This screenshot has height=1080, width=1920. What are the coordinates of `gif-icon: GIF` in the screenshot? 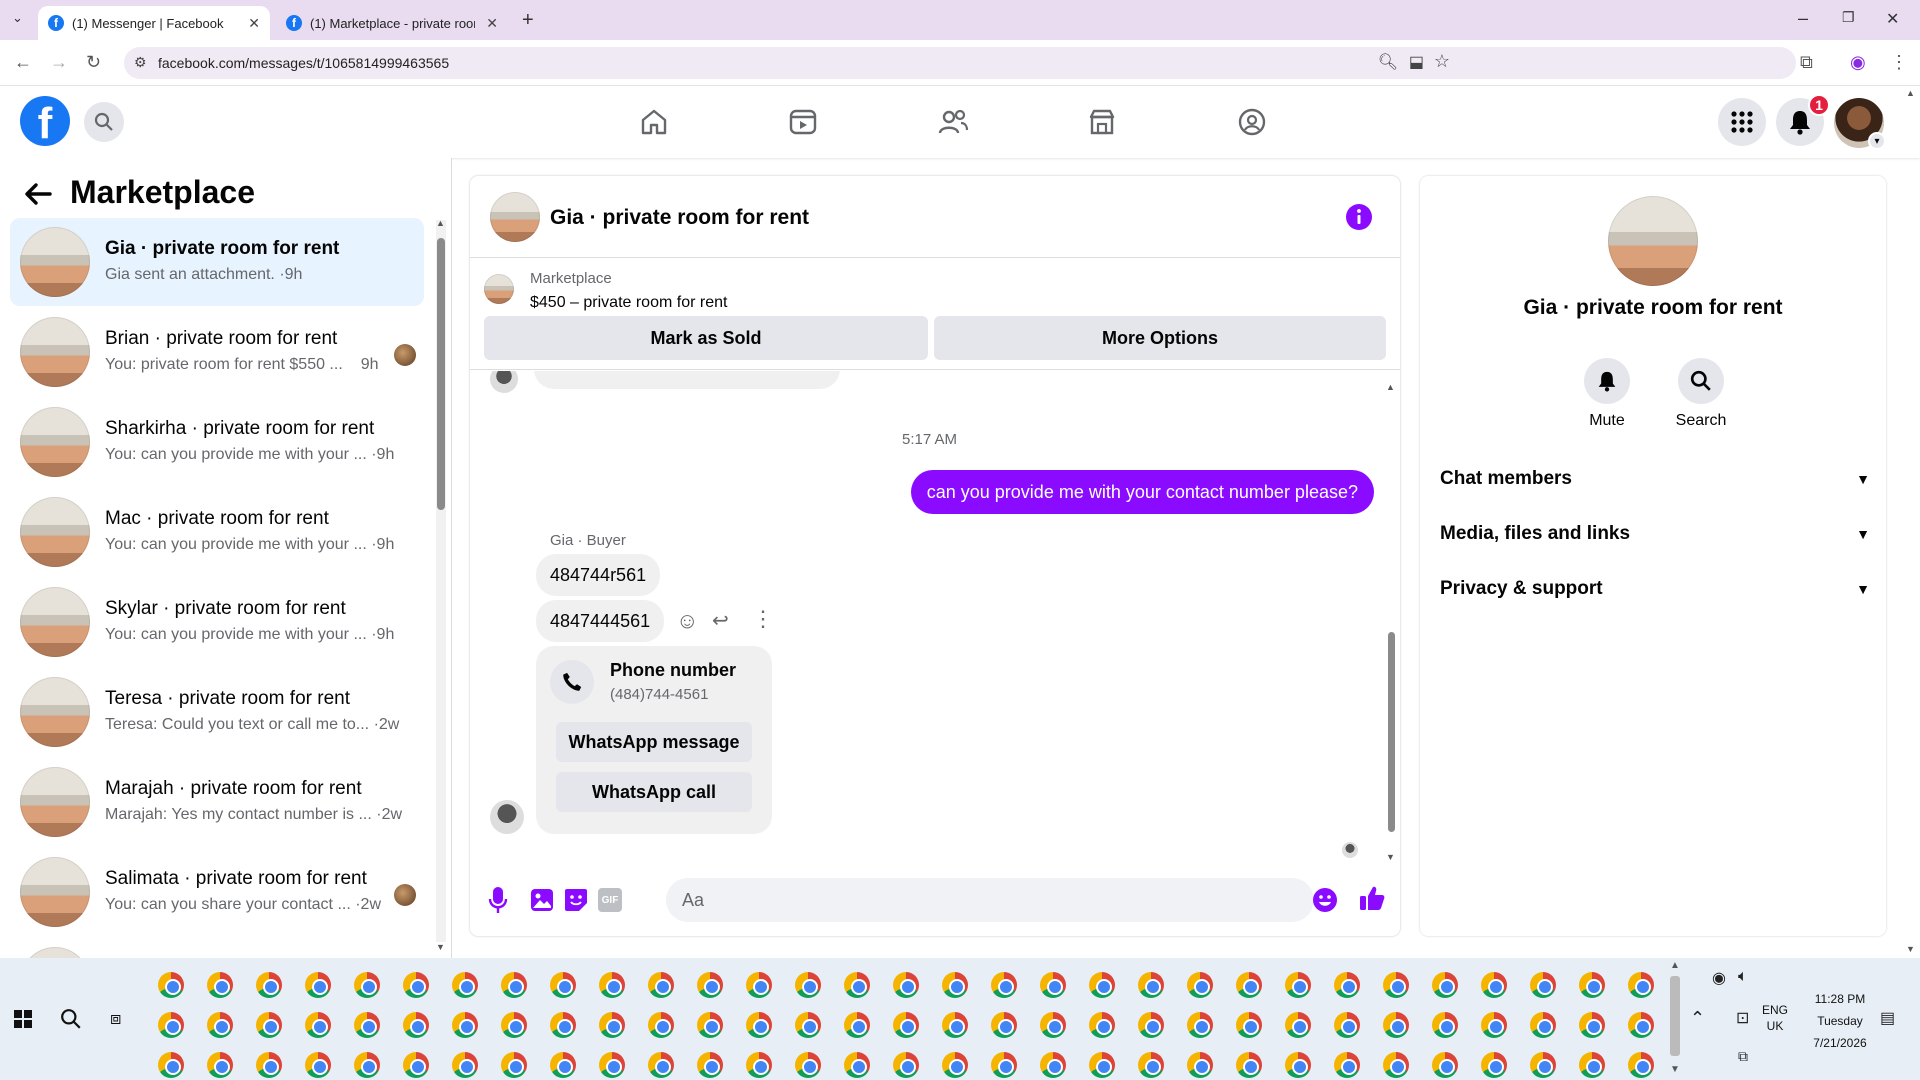 It's located at (610, 900).